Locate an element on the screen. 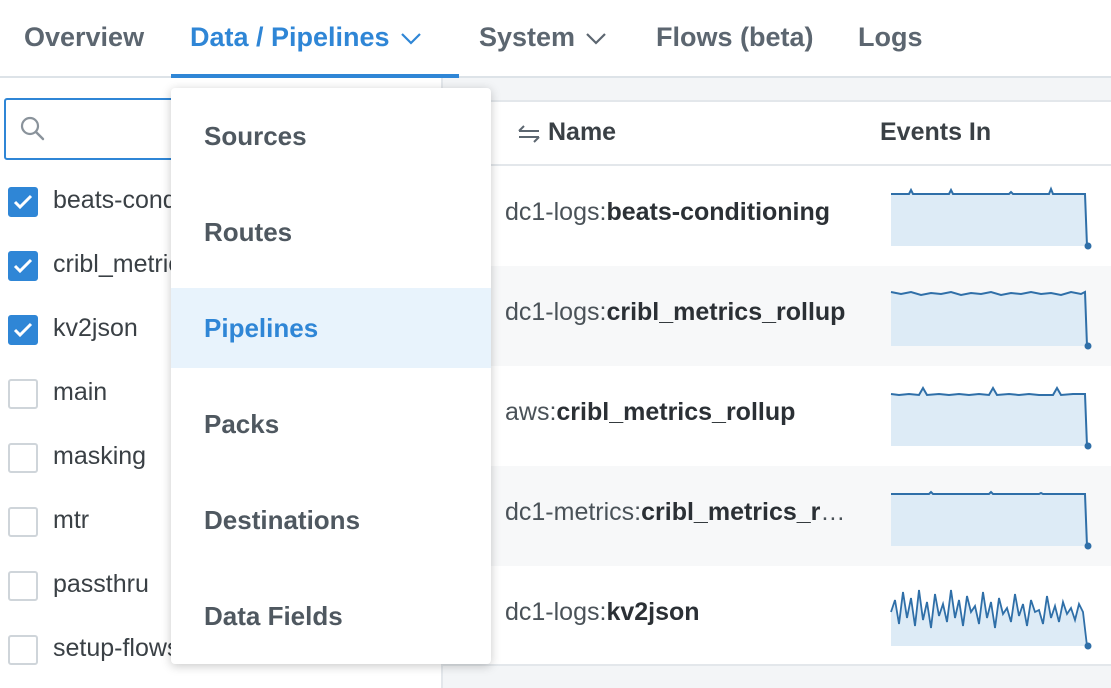 This screenshot has width=1111, height=688. menu-item-data-fields: Data Fields is located at coordinates (331, 616).